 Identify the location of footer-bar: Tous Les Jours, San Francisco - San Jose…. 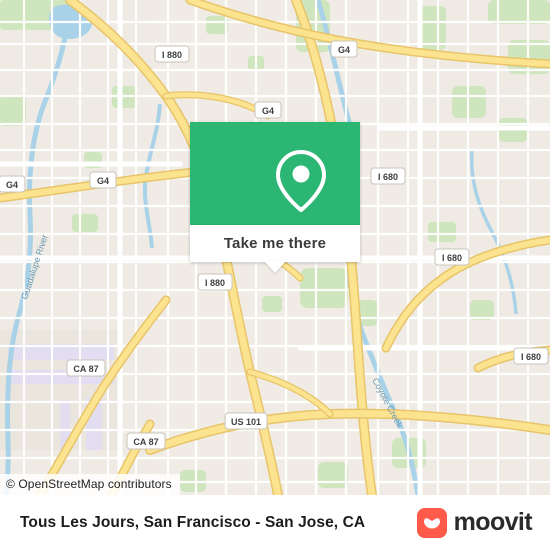
(275, 522).